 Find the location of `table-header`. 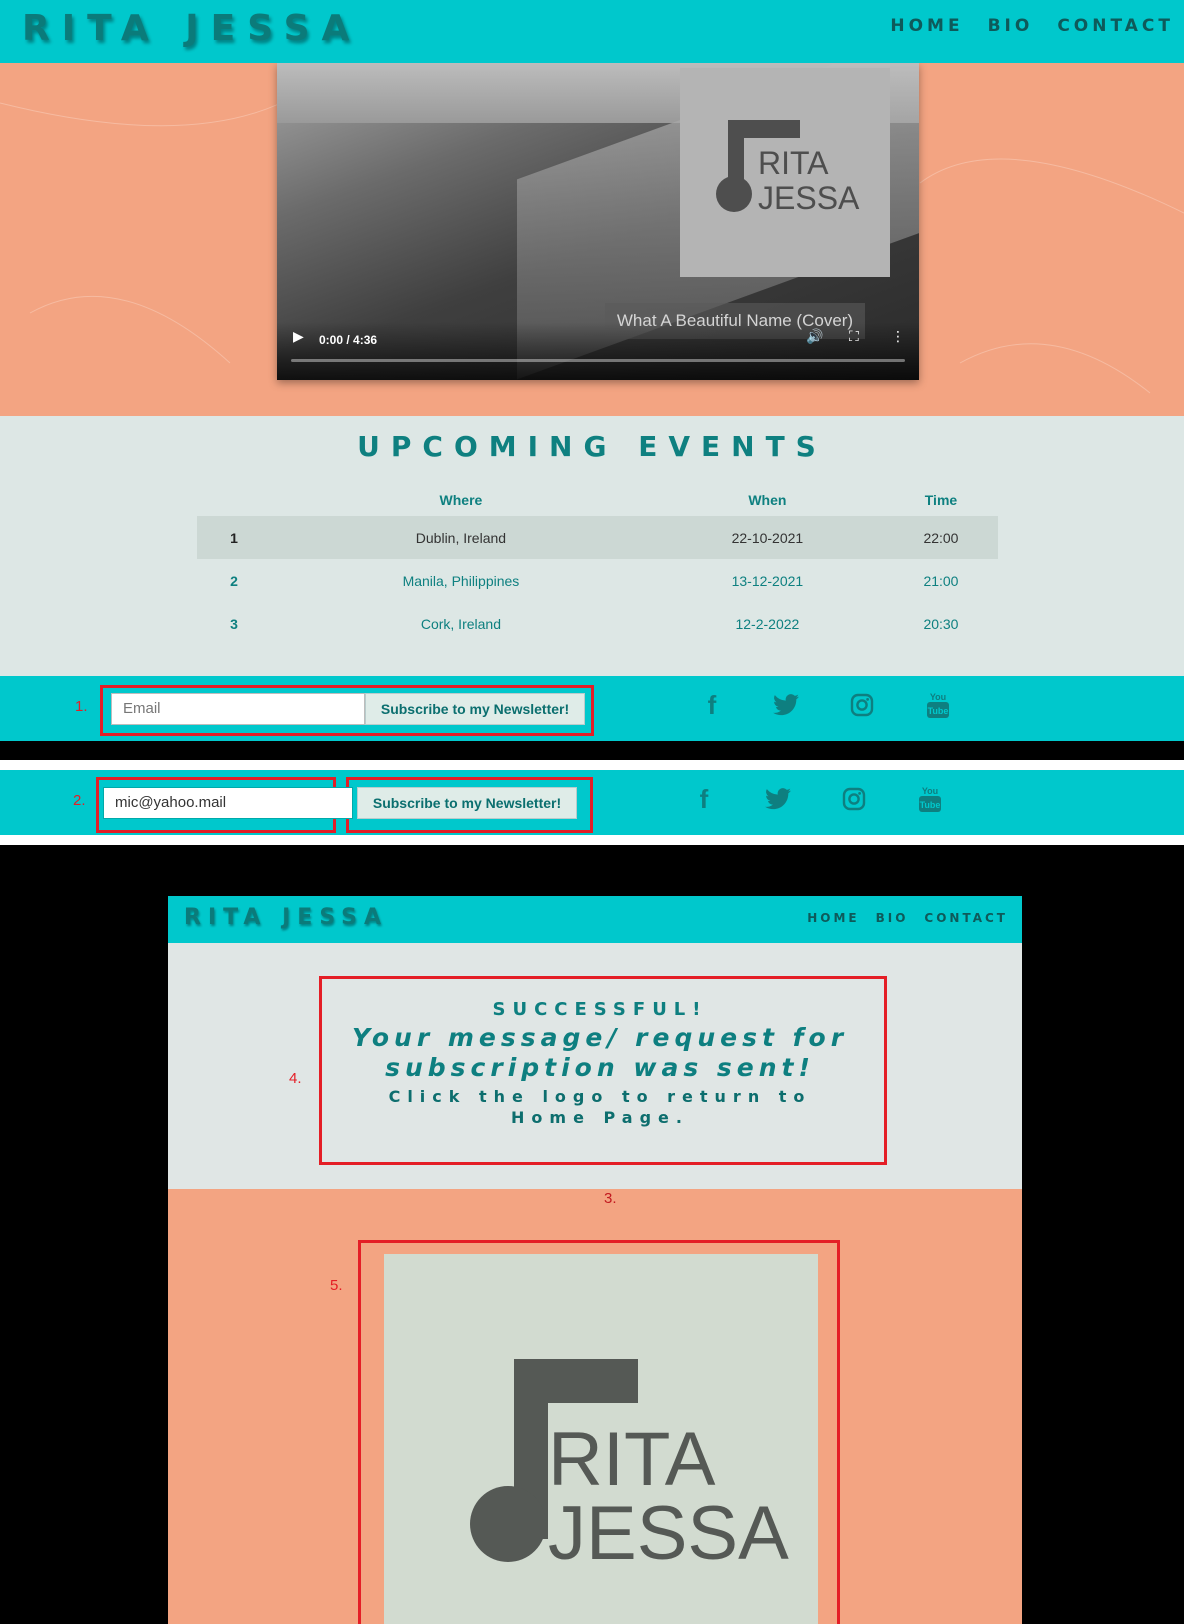

table-header is located at coordinates (234, 500).